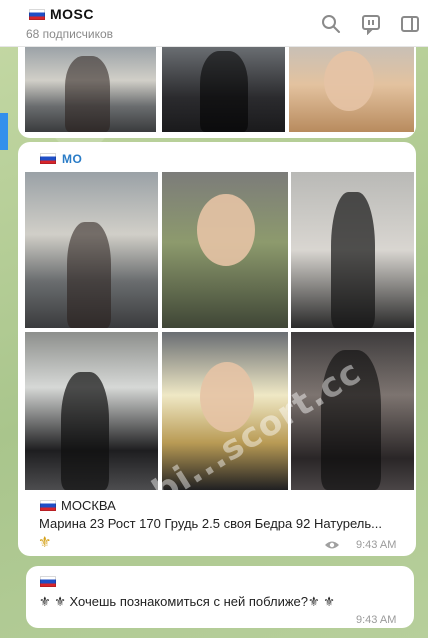 This screenshot has height=638, width=428. Describe the element at coordinates (332, 545) in the screenshot. I see `eye-icon` at that location.